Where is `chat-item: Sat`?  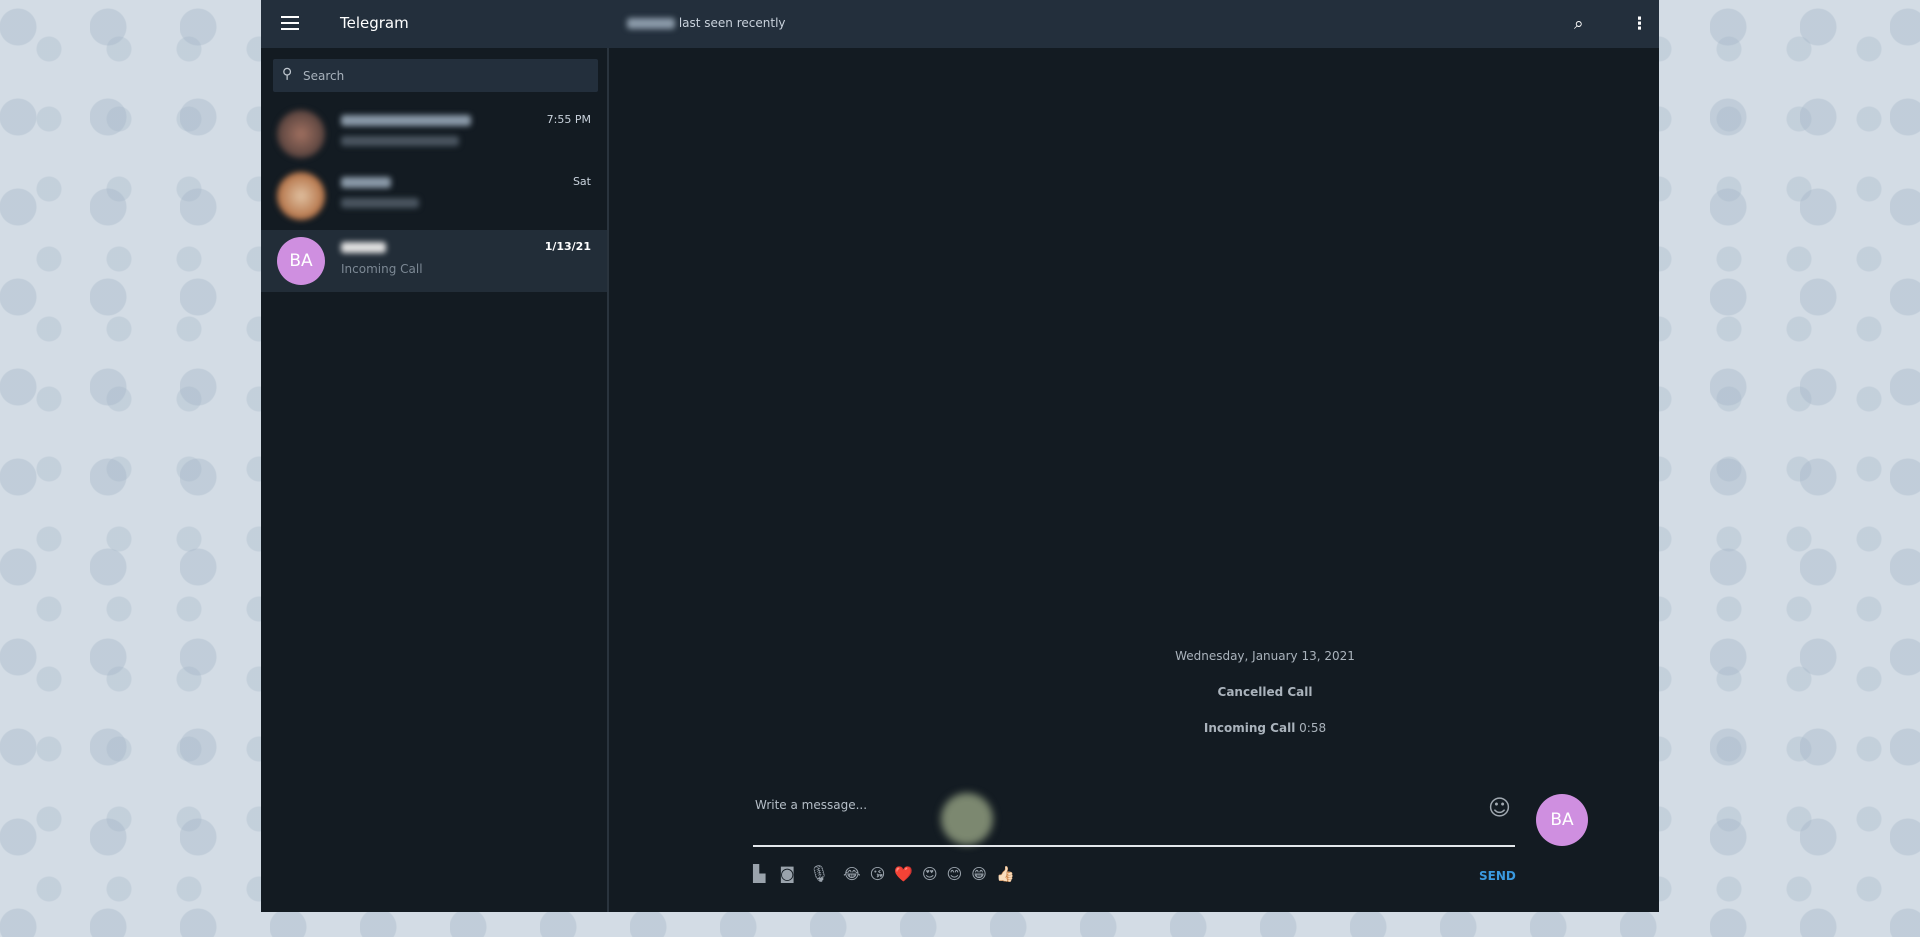
chat-item: Sat is located at coordinates (434, 196).